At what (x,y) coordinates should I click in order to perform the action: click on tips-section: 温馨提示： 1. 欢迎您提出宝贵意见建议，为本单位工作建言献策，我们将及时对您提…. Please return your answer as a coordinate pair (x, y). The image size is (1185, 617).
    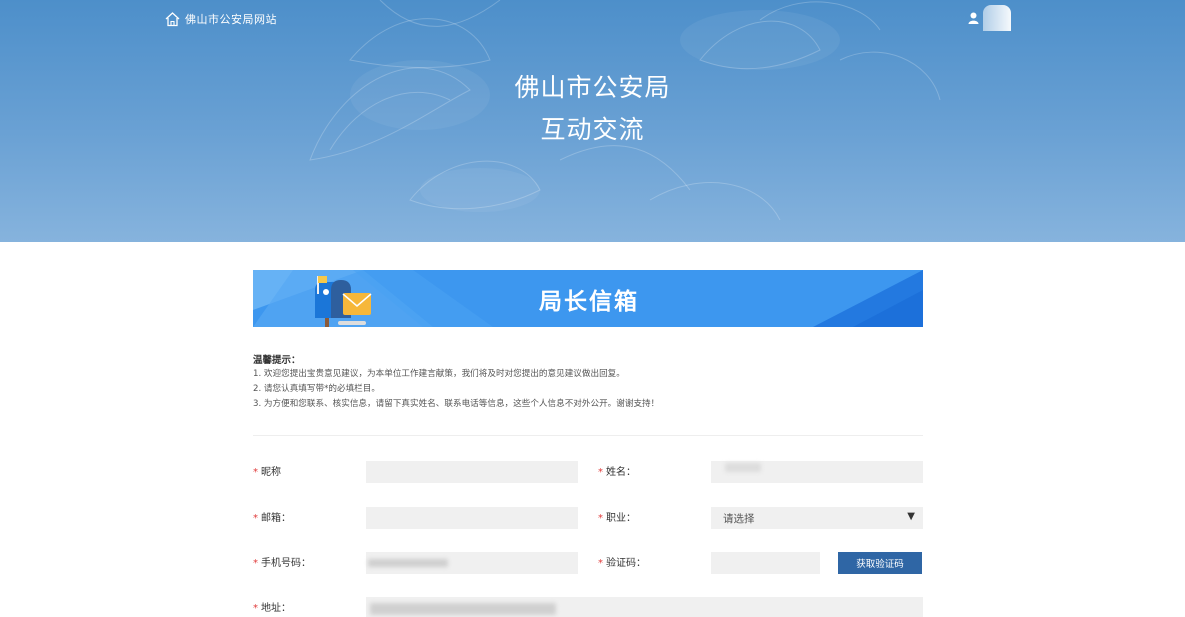
    Looking at the image, I should click on (588, 383).